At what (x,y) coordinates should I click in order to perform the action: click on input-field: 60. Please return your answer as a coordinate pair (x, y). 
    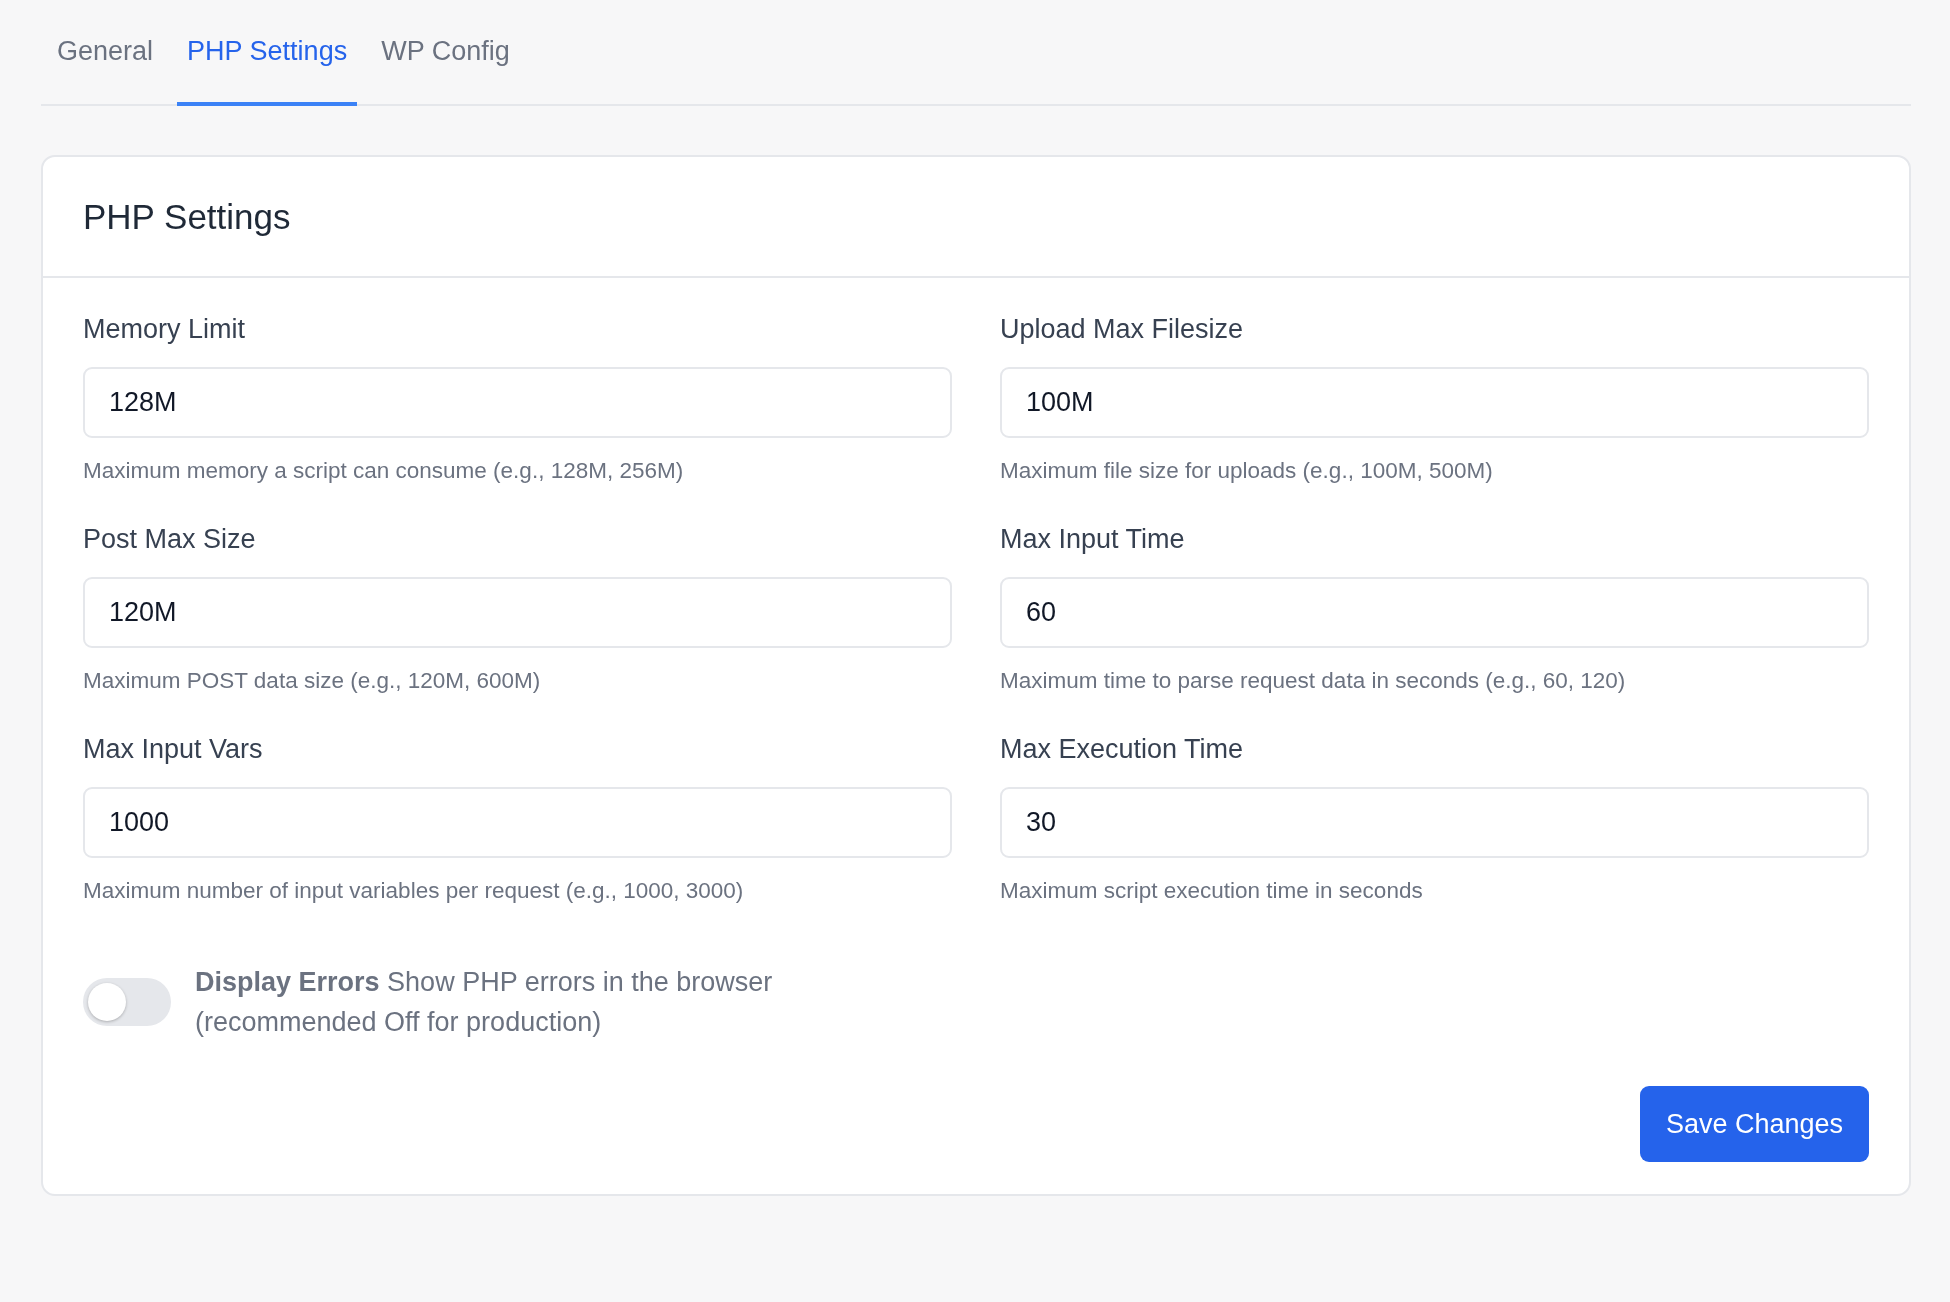
    Looking at the image, I should click on (1434, 612).